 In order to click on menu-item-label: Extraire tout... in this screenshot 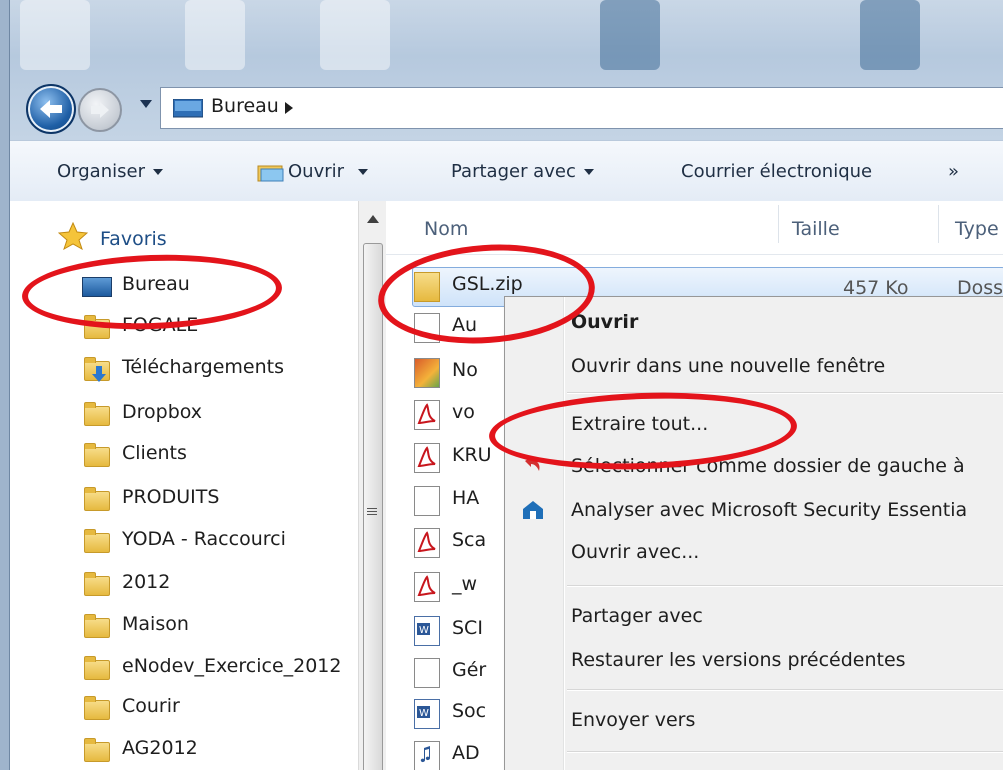, I will do `click(640, 424)`.